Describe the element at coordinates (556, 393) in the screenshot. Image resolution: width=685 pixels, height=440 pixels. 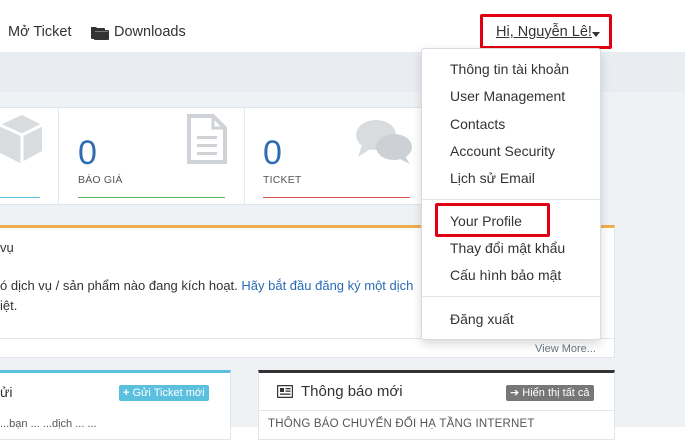
I see `view-all-label: Hiển thị tất cả` at that location.